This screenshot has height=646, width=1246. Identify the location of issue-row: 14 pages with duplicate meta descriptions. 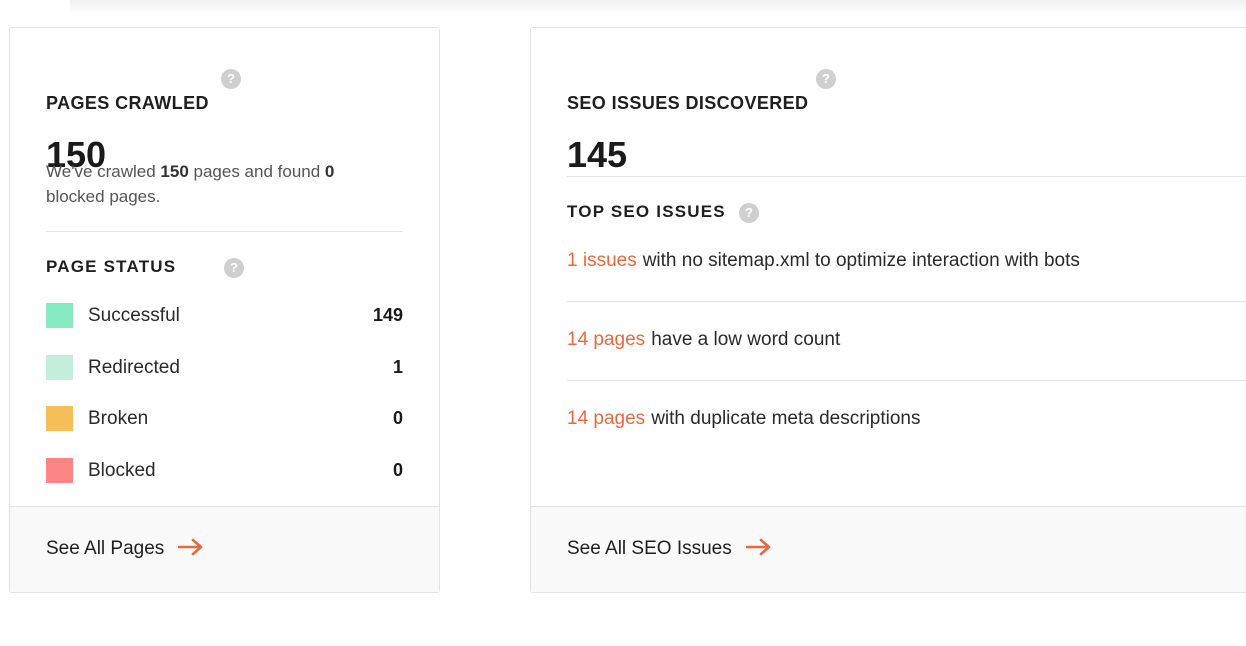
(906, 419).